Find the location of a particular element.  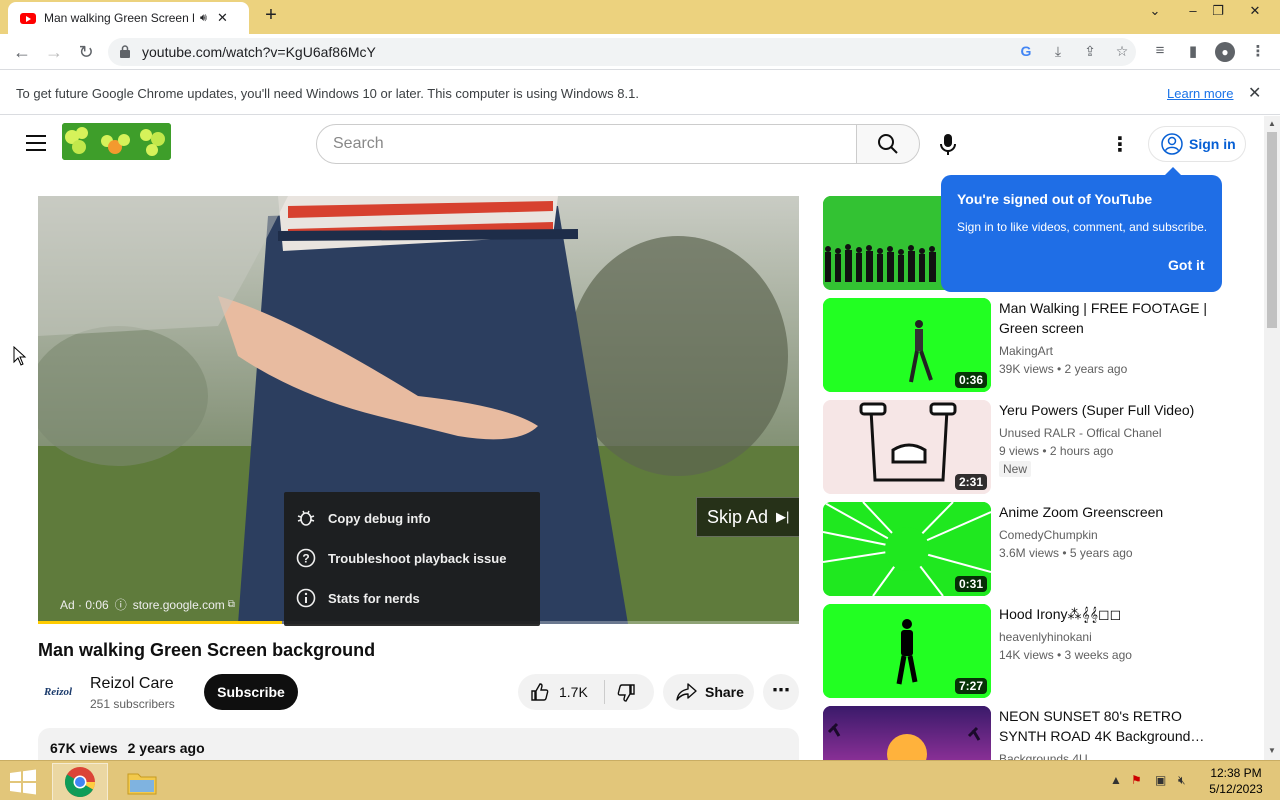

learn-more-link: Learn more is located at coordinates (1200, 93).